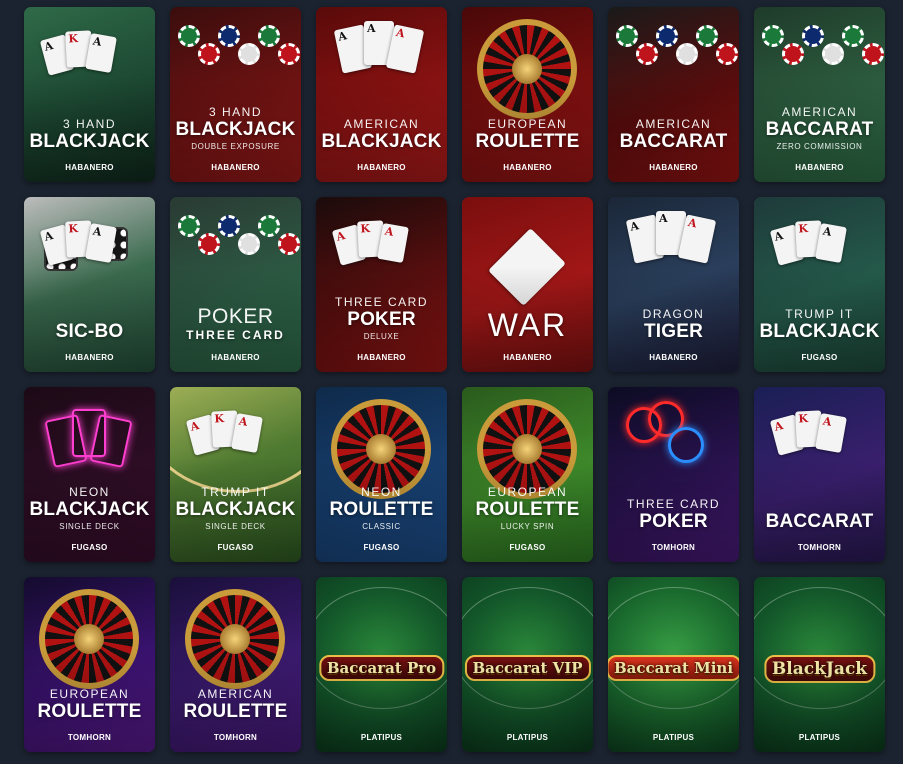 The height and width of the screenshot is (764, 903). Describe the element at coordinates (381, 474) in the screenshot. I see `game-card: Neon Roulette Classic FUGASO` at that location.